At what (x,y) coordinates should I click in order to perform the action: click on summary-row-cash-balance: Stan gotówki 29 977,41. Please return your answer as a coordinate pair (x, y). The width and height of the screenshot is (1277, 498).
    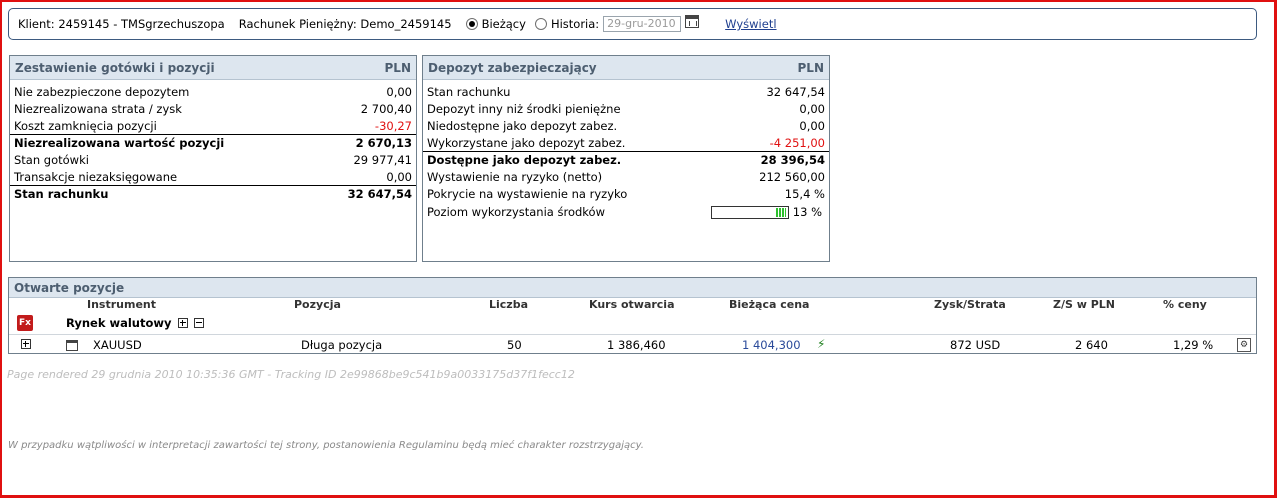
    Looking at the image, I should click on (213, 159).